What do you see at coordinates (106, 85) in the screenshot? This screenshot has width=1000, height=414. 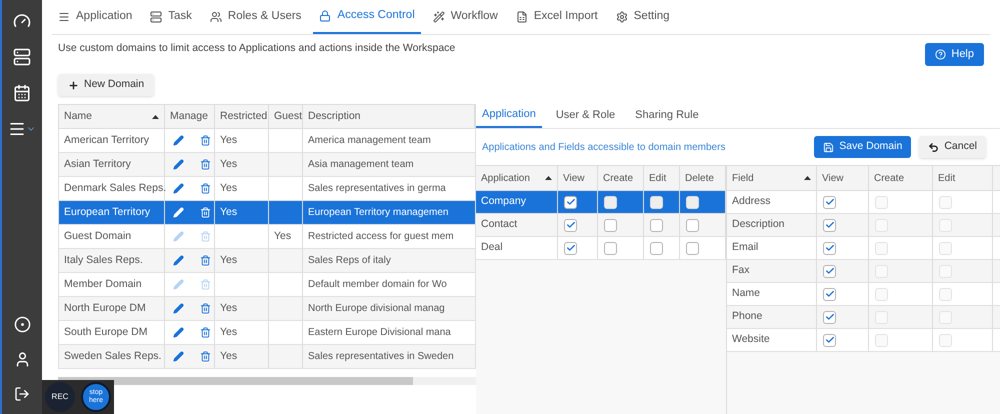 I see `new-domain-button: New Domain` at bounding box center [106, 85].